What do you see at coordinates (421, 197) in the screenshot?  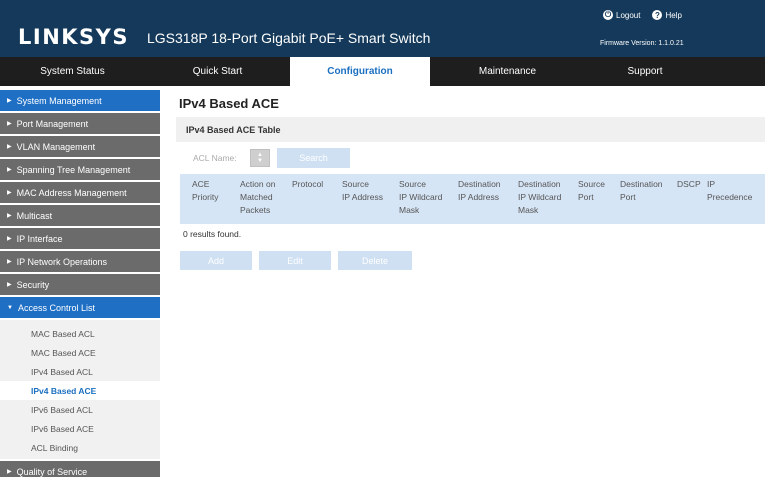 I see `column-header-source-wildcard: Source IP Wildcard Mask` at bounding box center [421, 197].